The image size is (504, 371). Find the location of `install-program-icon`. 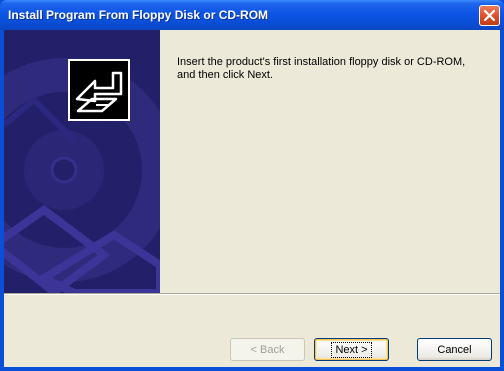

install-program-icon is located at coordinates (99, 90).